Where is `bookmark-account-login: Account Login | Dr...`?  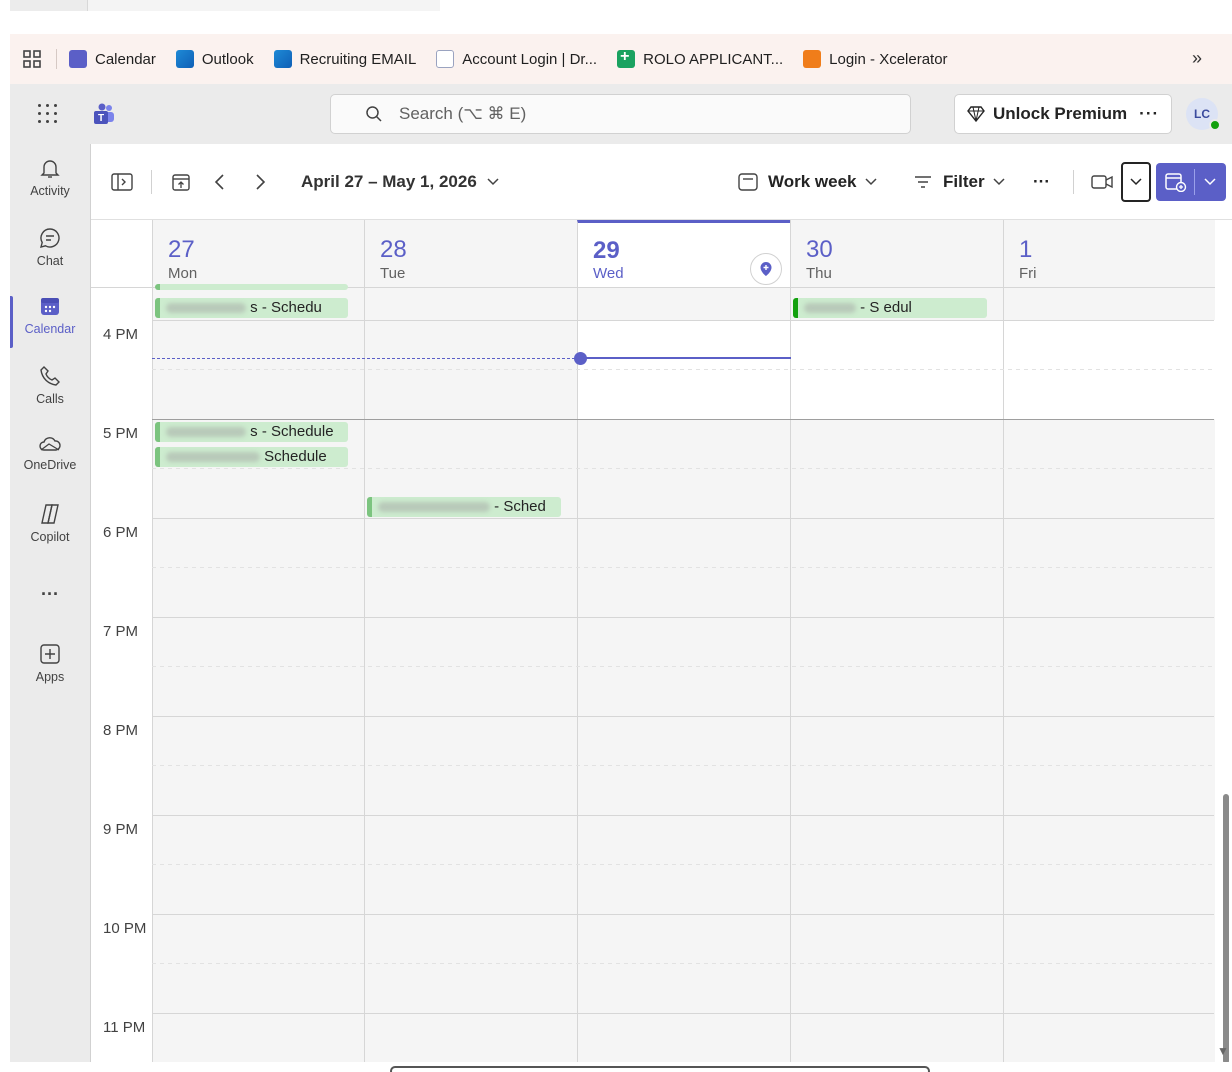 bookmark-account-login: Account Login | Dr... is located at coordinates (516, 59).